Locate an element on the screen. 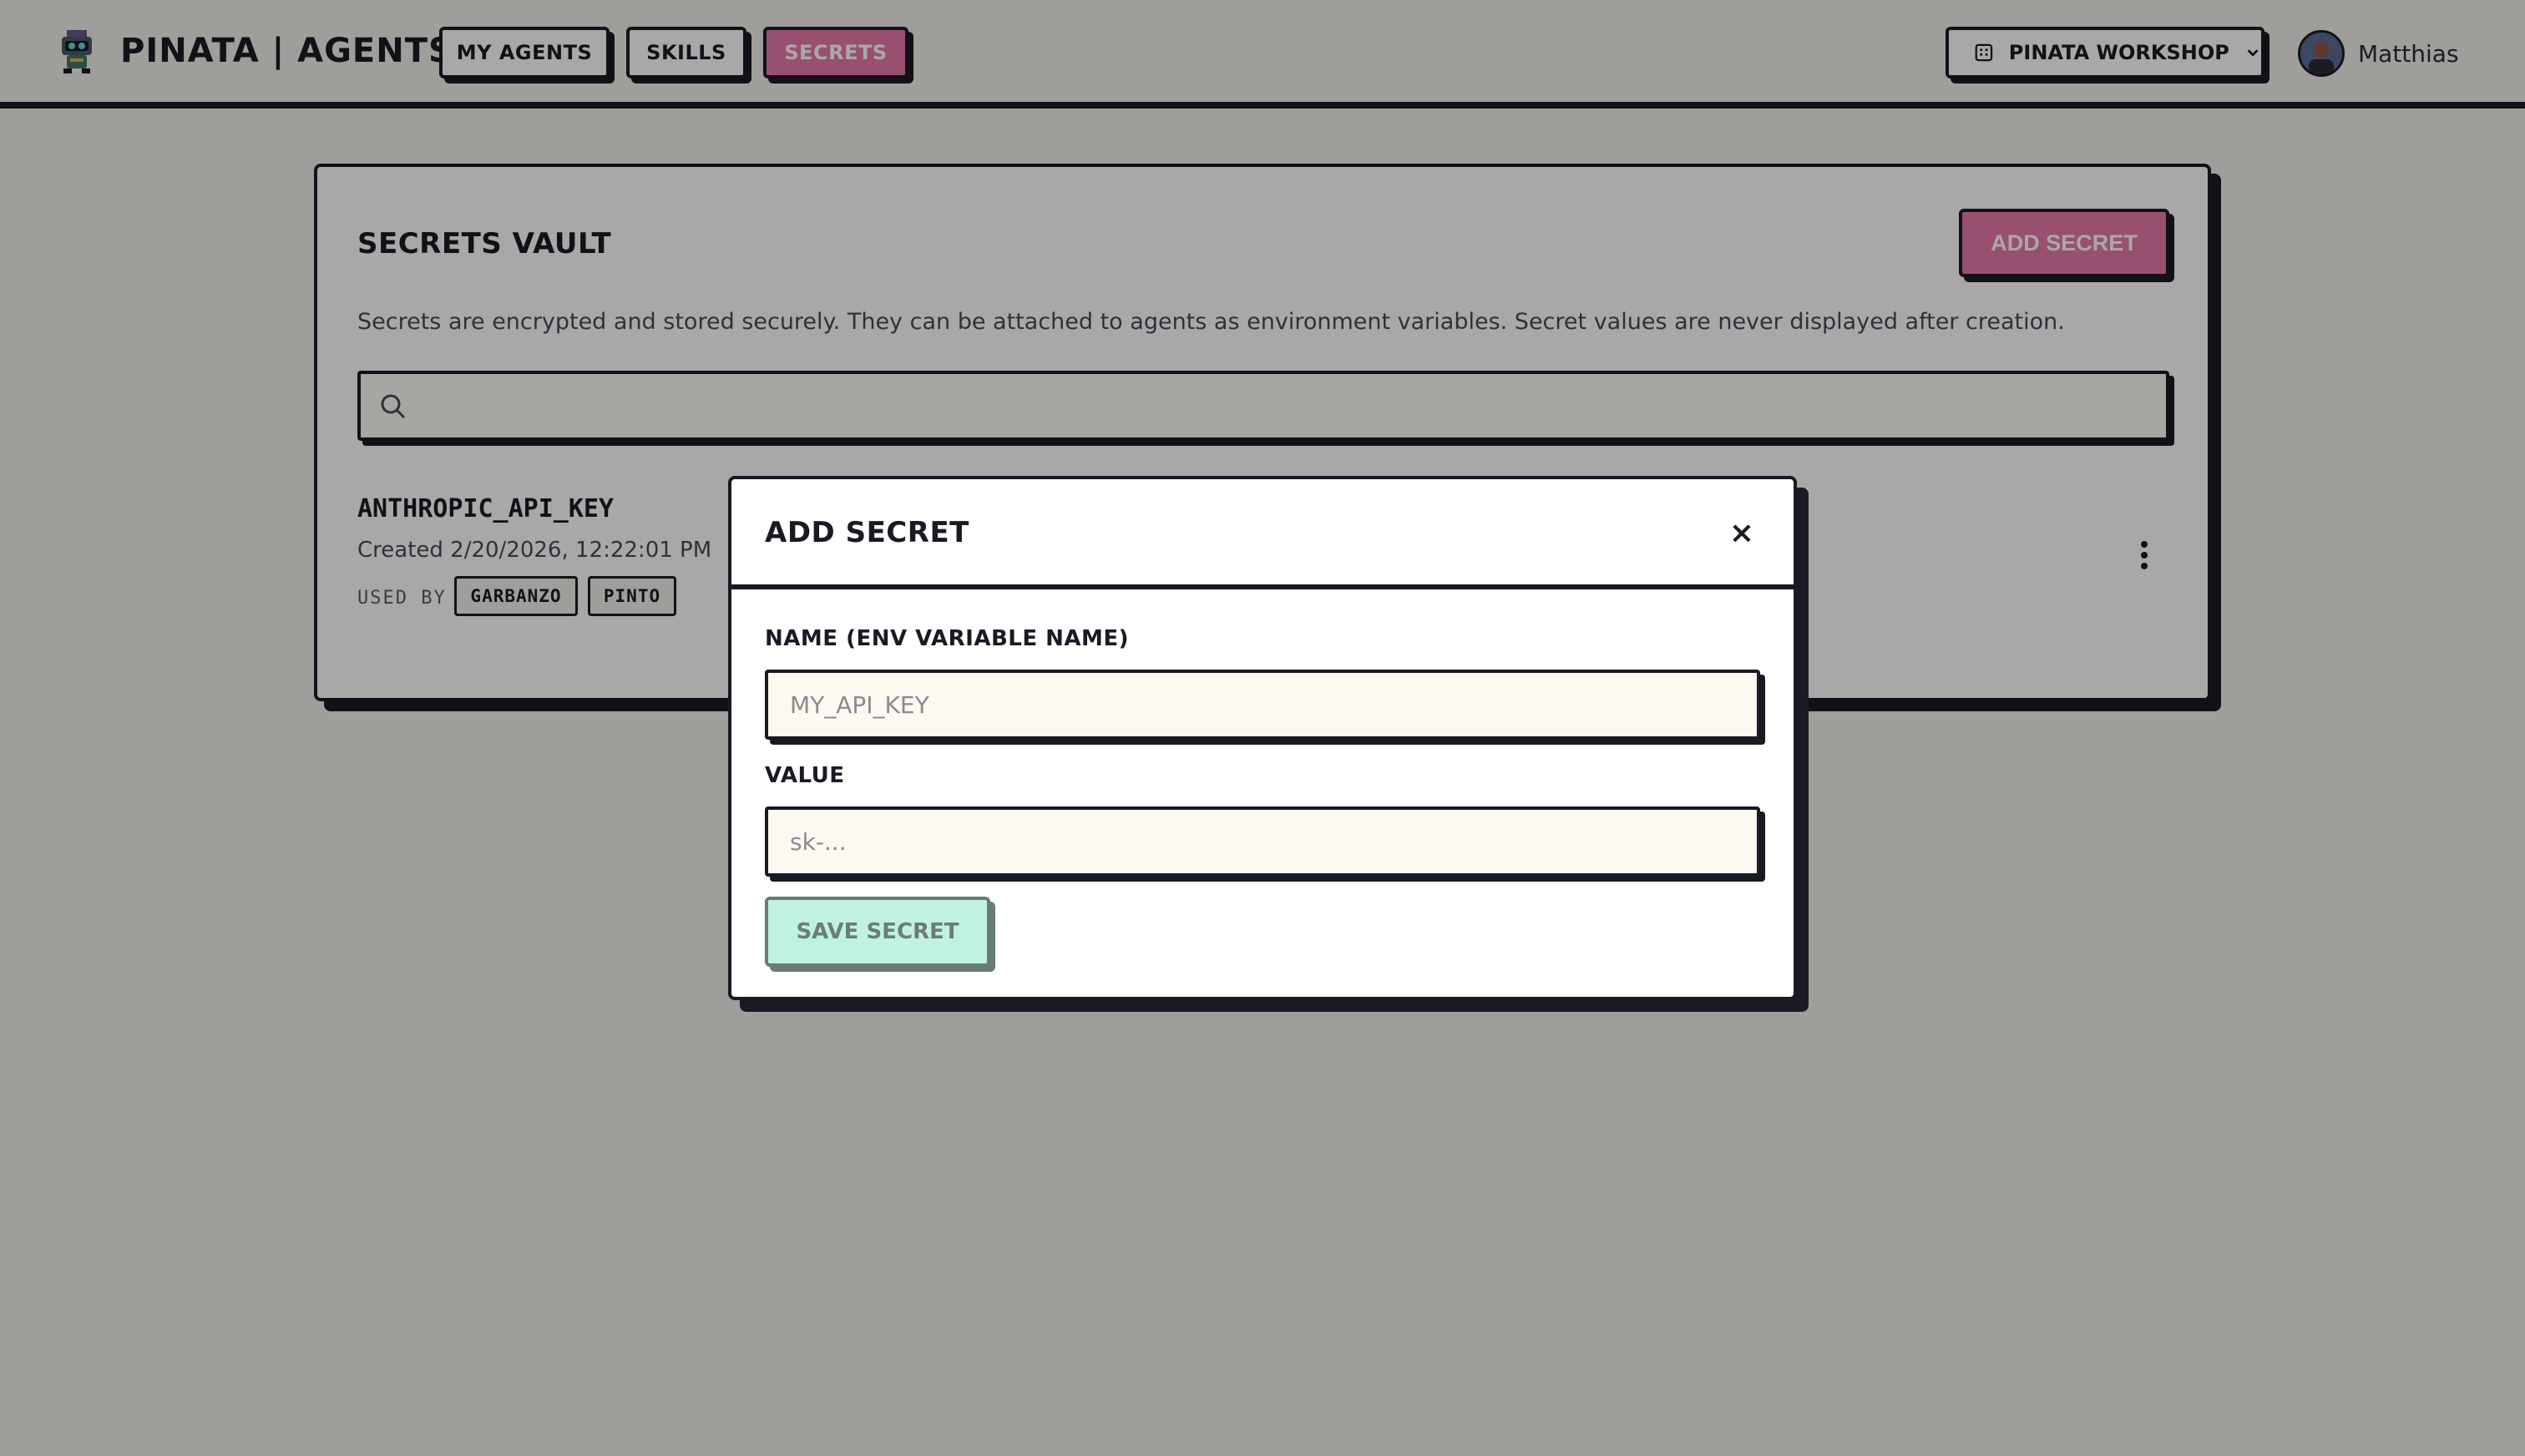  secret-name-input is located at coordinates (1262, 705).